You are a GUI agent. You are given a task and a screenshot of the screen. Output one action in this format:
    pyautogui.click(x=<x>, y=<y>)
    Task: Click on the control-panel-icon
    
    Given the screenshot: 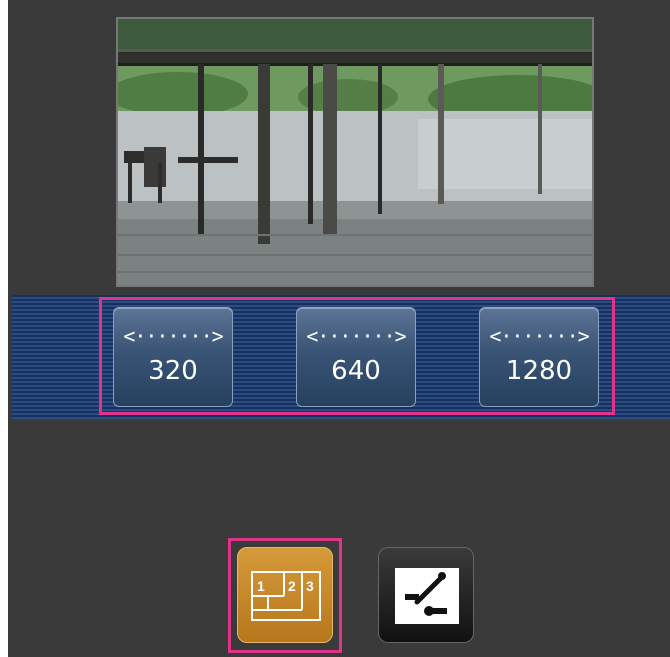 What is the action you would take?
    pyautogui.click(x=427, y=596)
    